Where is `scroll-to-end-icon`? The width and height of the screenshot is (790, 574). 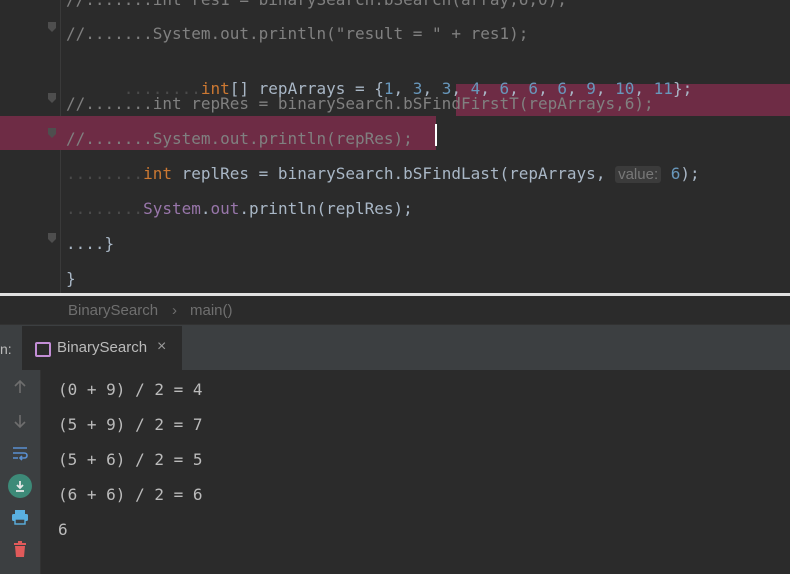
scroll-to-end-icon is located at coordinates (20, 486).